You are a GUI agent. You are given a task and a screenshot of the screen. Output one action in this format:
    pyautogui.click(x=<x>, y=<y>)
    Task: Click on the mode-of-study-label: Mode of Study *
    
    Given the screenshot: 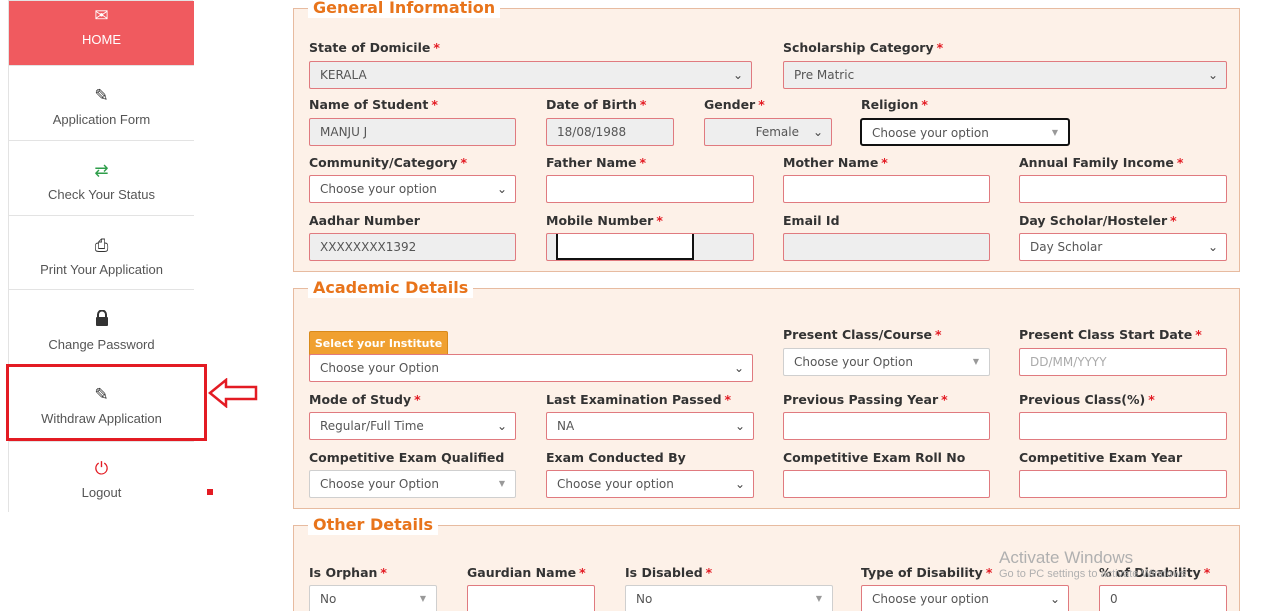 What is the action you would take?
    pyautogui.click(x=365, y=399)
    